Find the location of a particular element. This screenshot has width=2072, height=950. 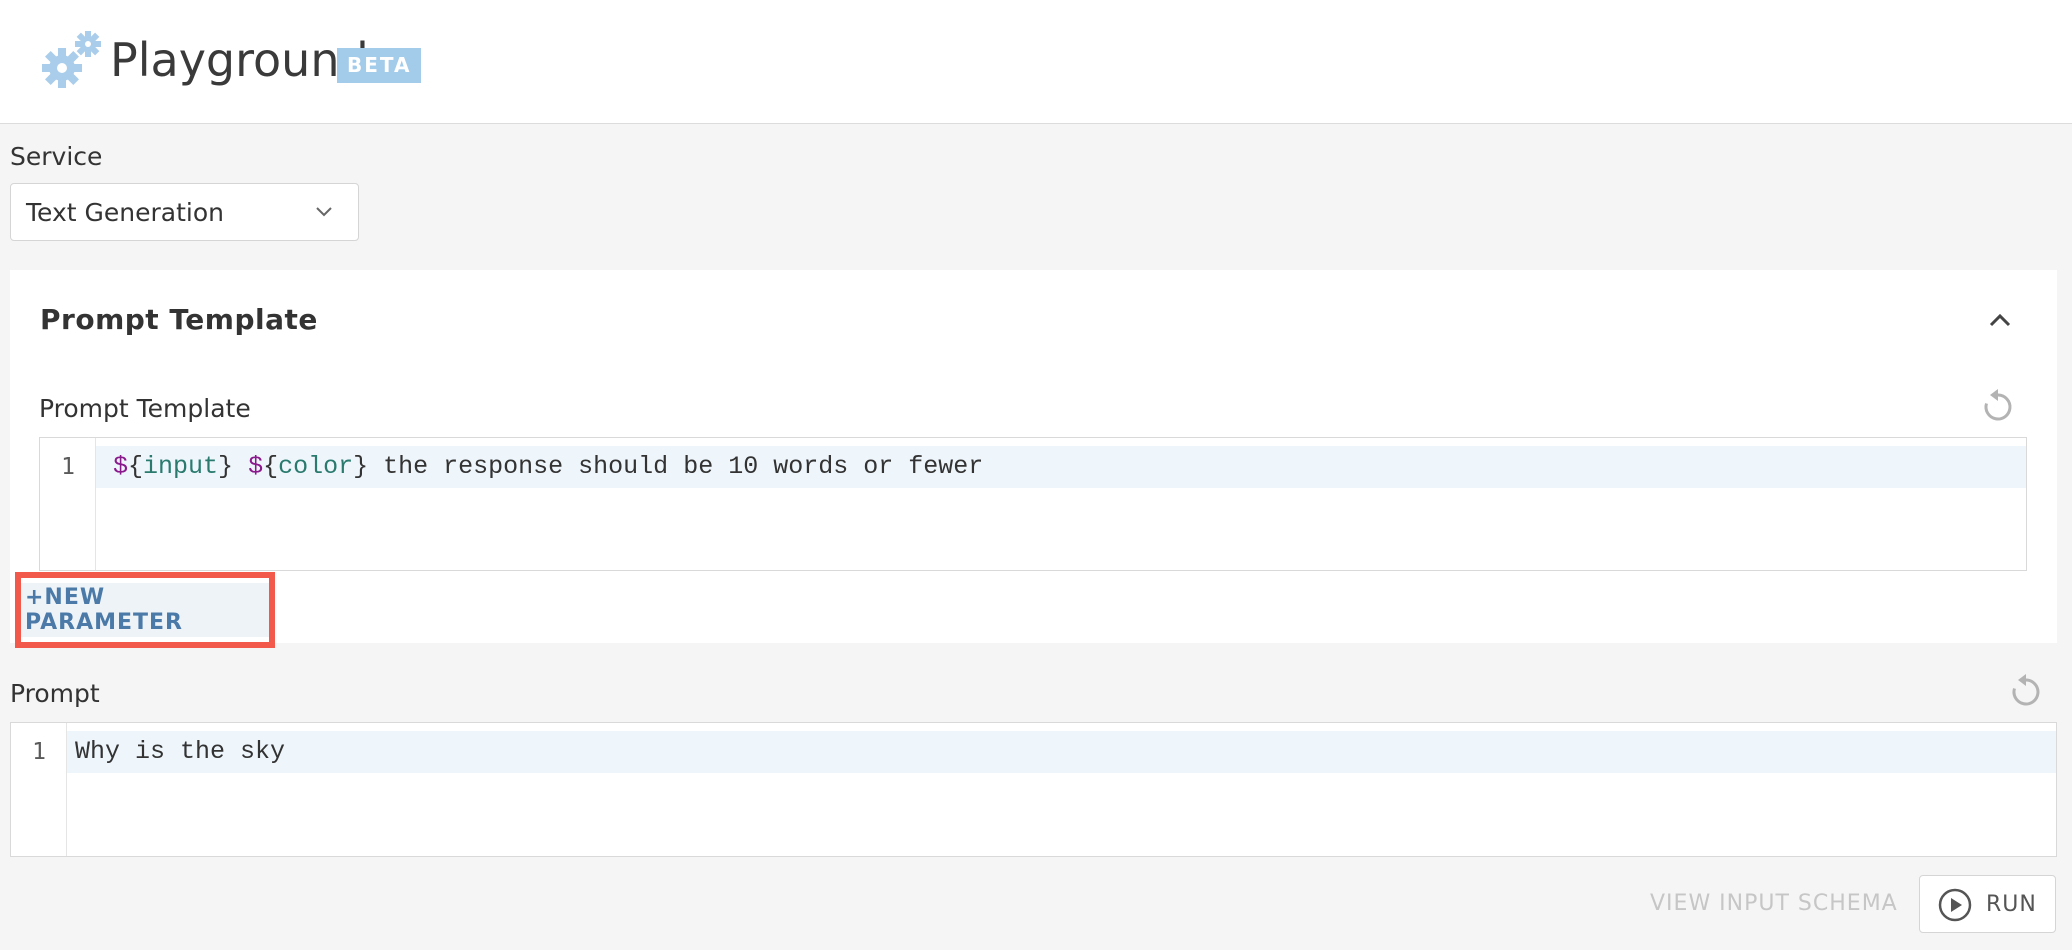

run-button: RUN is located at coordinates (1987, 904).